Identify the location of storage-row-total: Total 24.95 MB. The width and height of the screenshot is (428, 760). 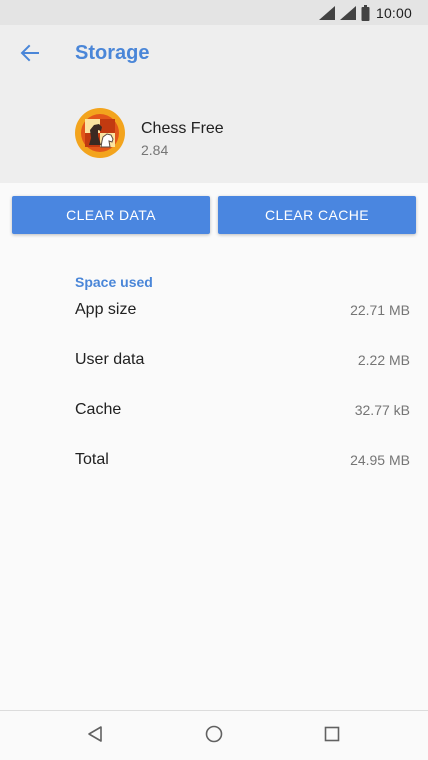
(214, 462).